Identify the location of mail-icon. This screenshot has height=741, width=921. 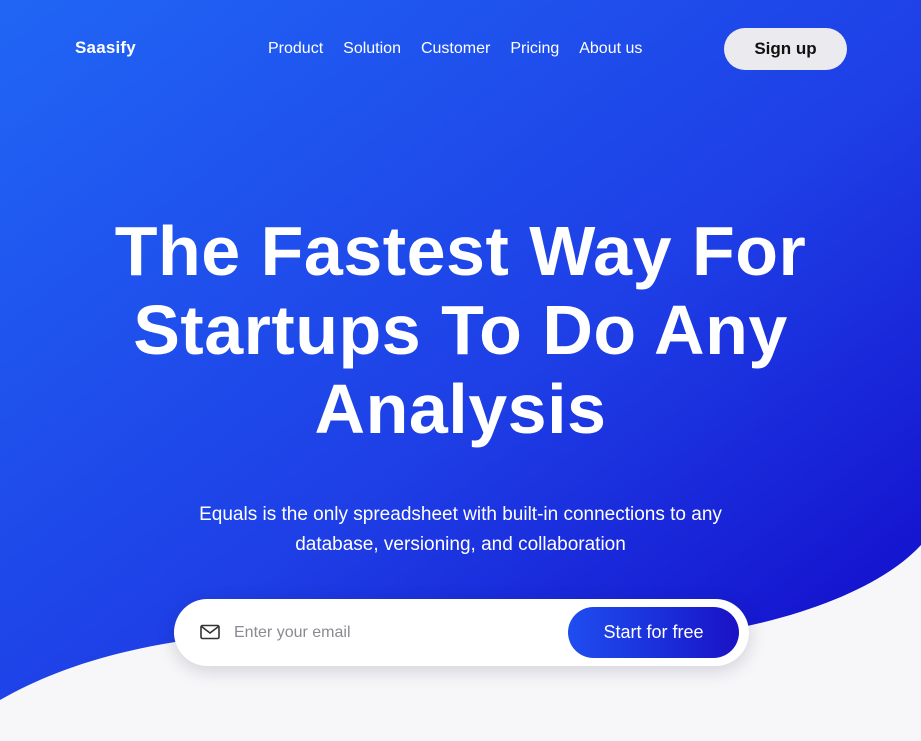
(210, 632).